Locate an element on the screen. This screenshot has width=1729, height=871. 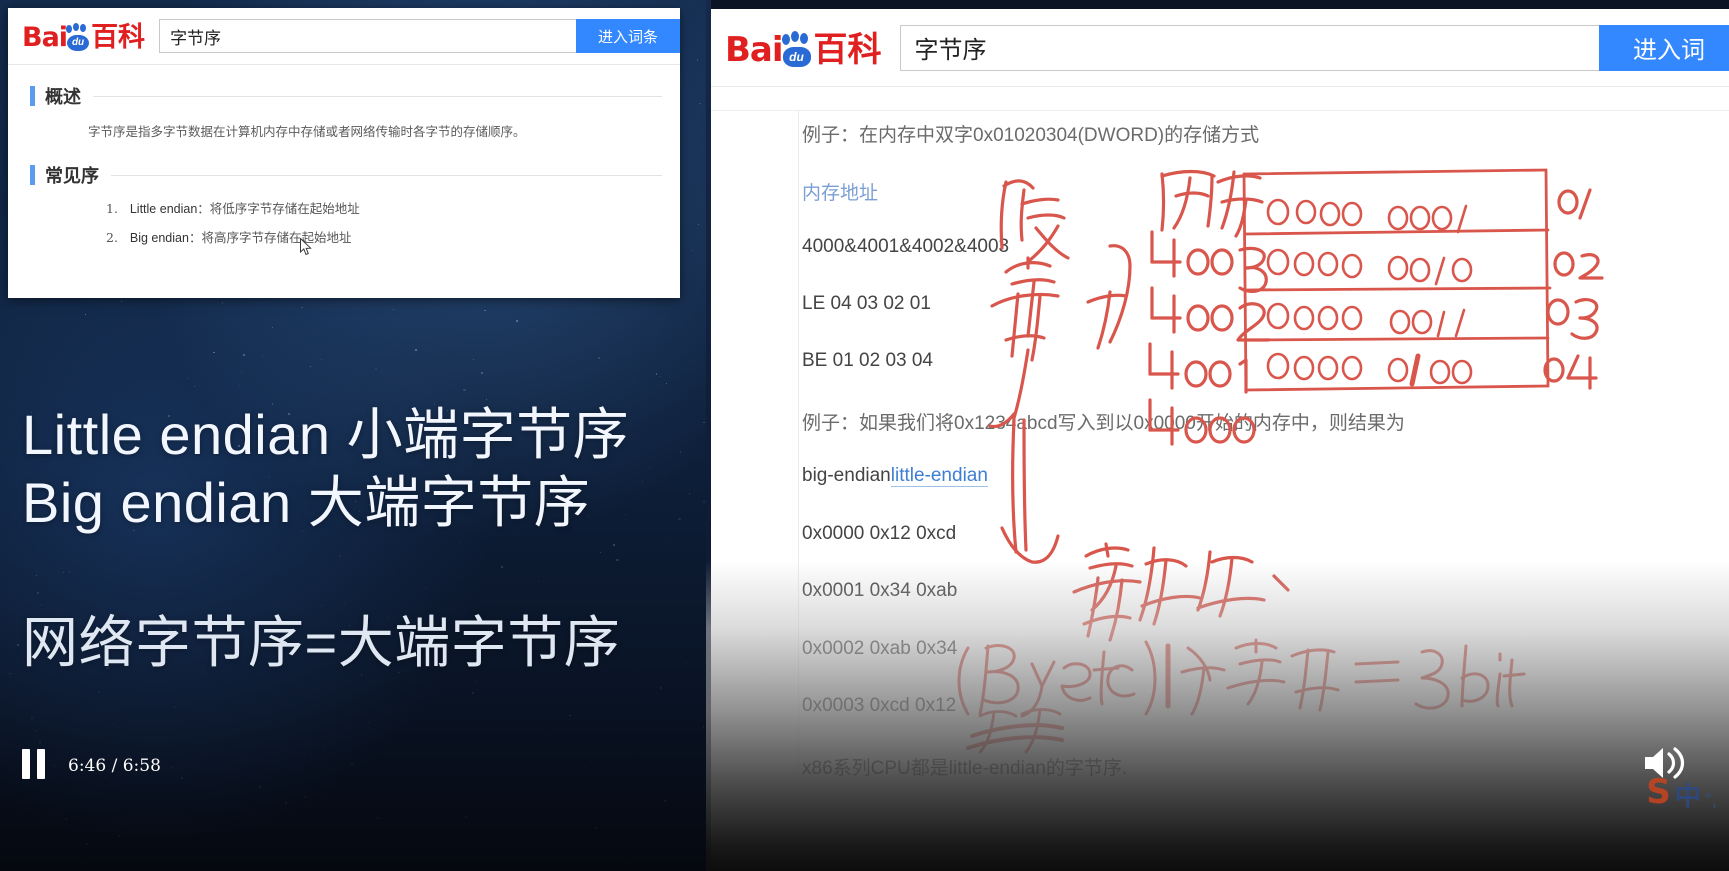
line-mem-0003: 0x0003 0xcd 0x12 is located at coordinates (879, 705).